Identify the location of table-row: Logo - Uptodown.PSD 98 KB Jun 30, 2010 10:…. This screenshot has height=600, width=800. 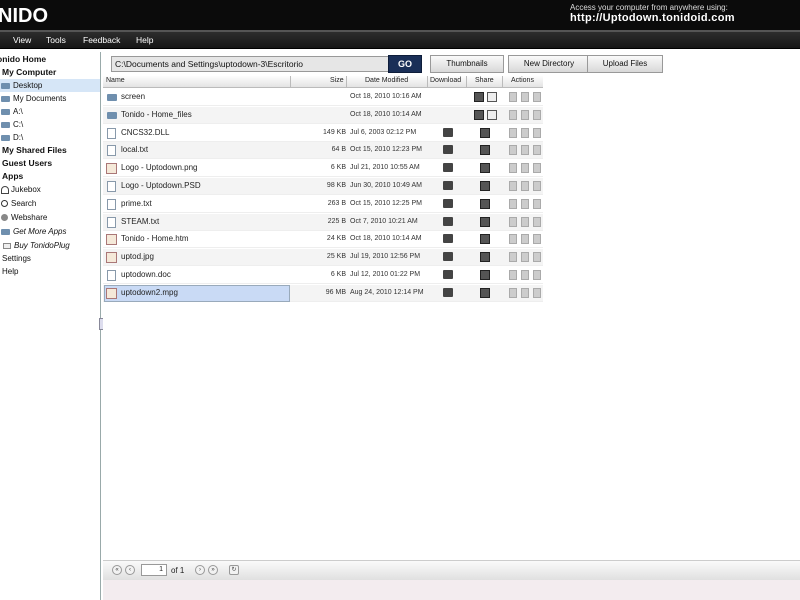
(323, 186).